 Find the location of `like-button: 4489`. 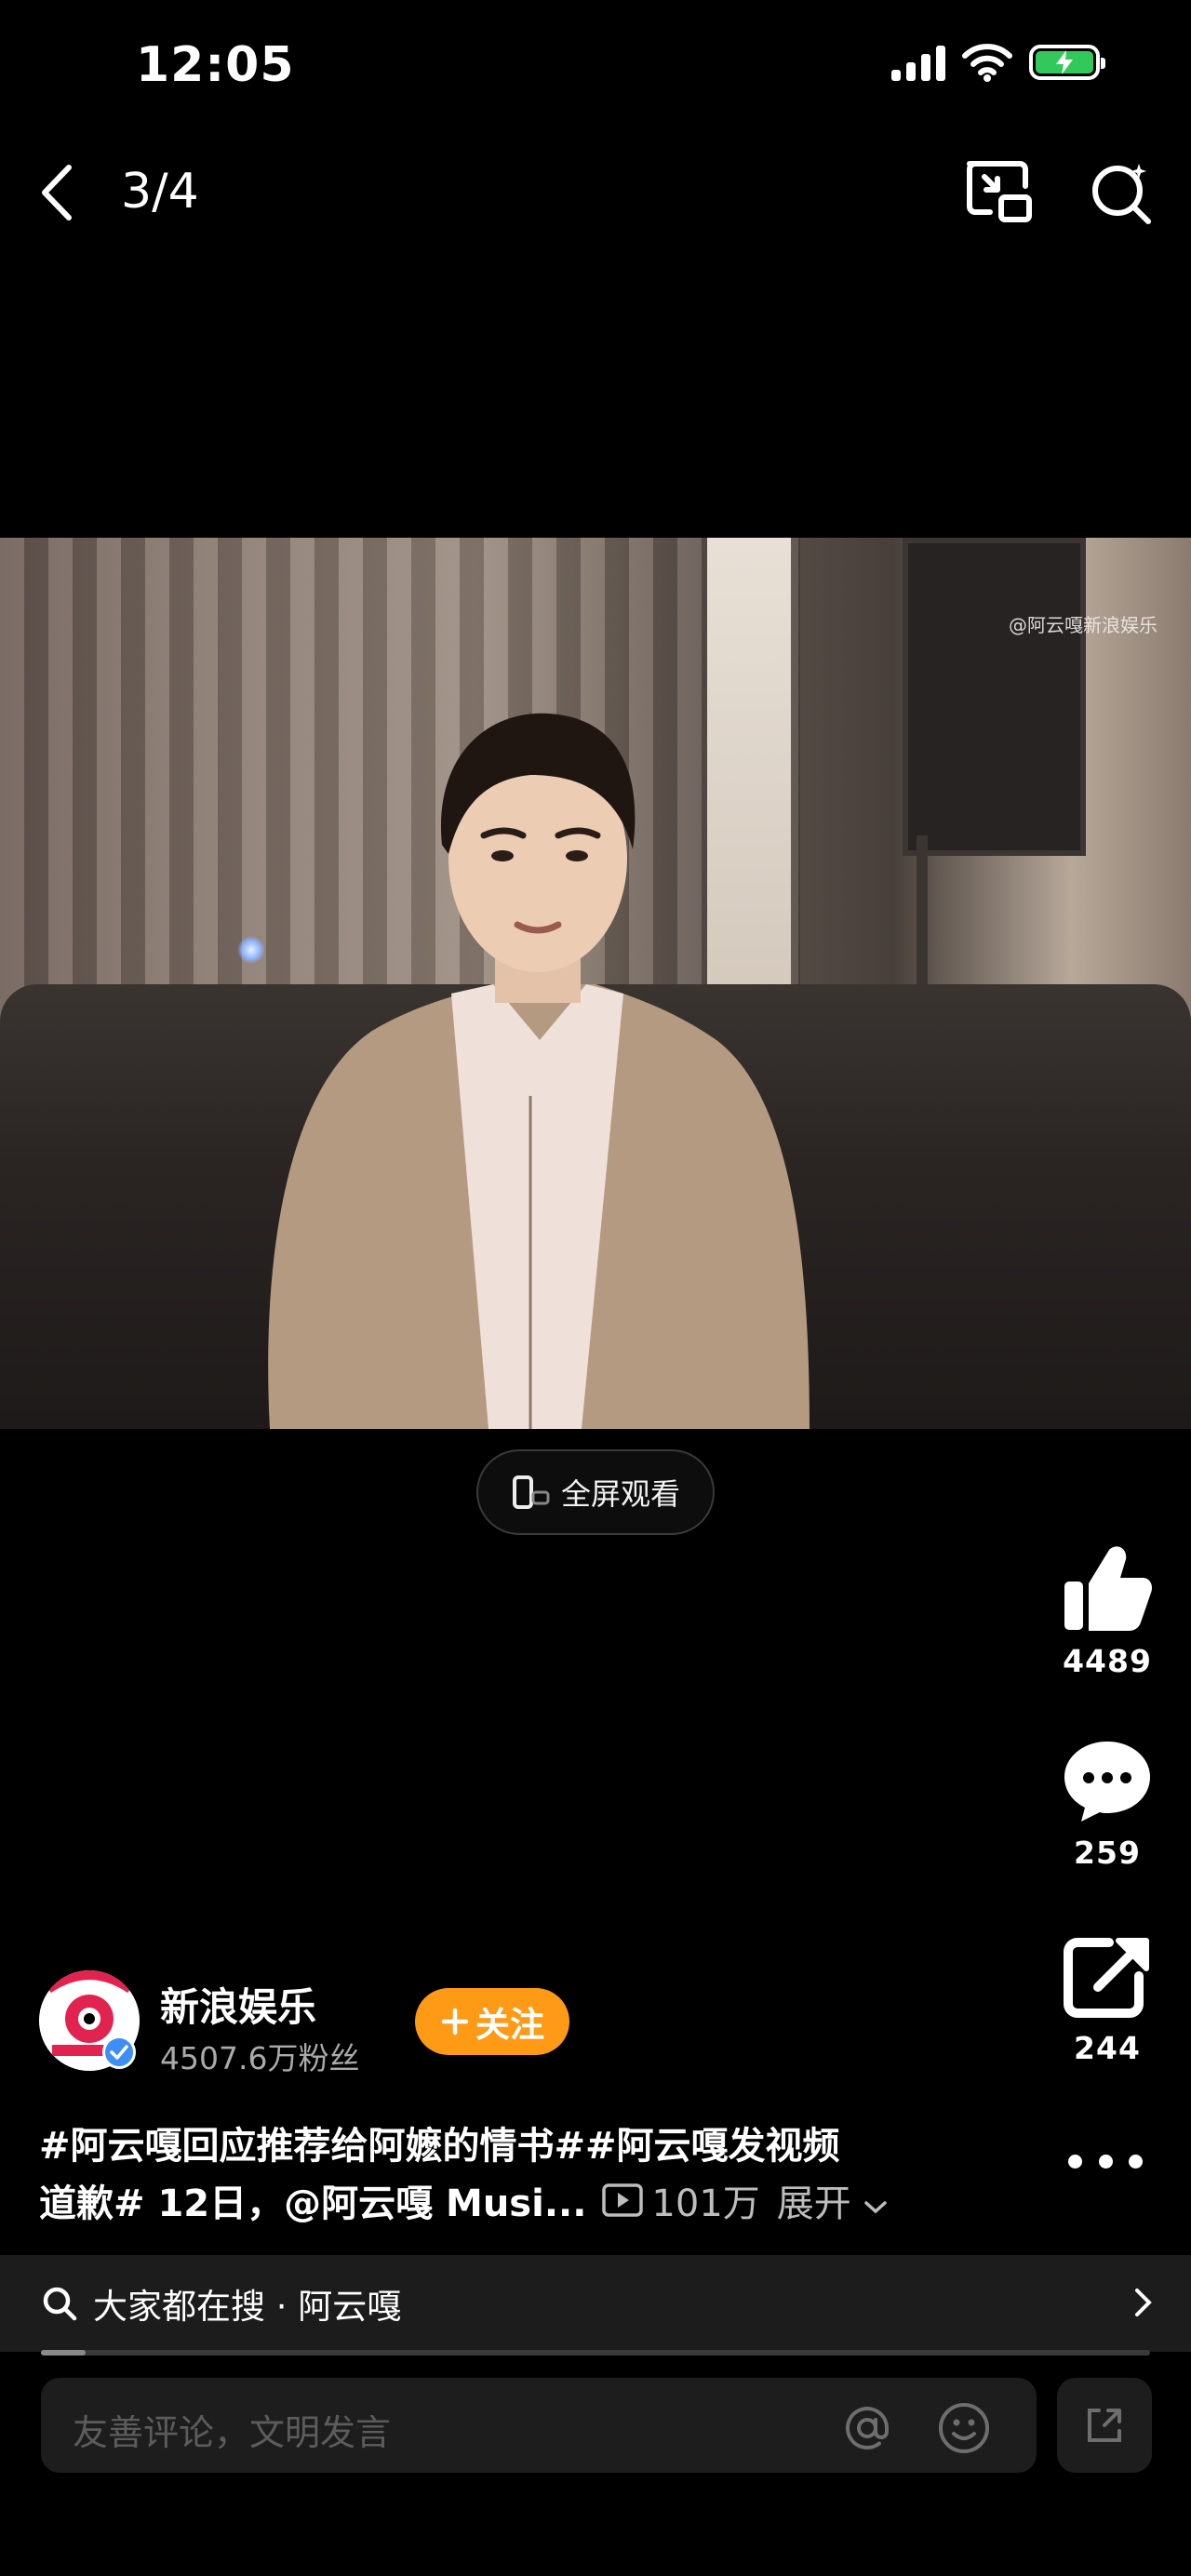

like-button: 4489 is located at coordinates (1107, 1611).